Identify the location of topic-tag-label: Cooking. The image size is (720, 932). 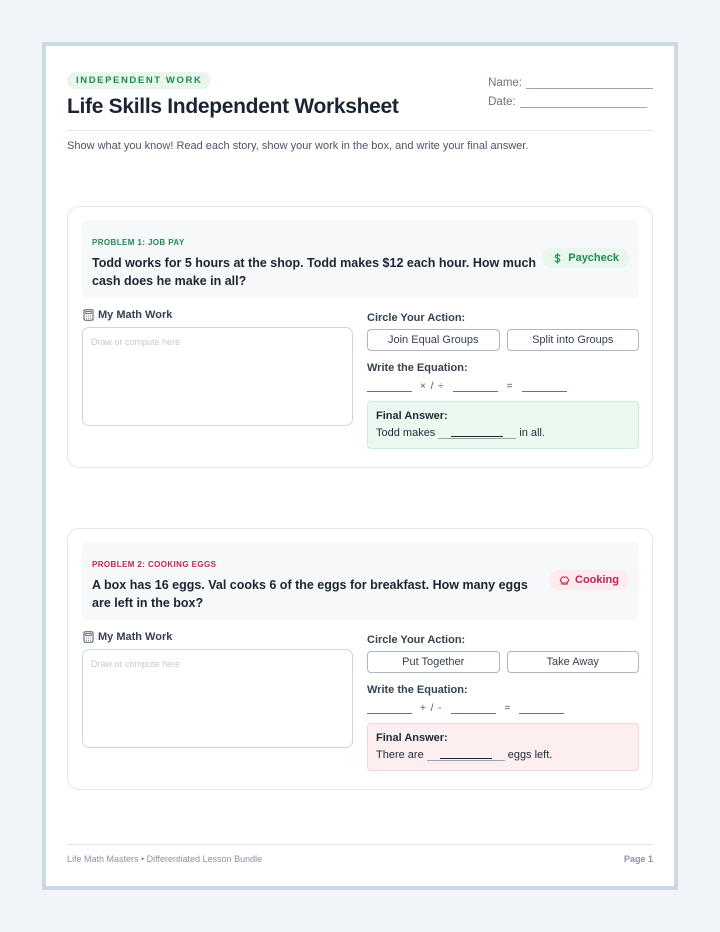
(597, 580).